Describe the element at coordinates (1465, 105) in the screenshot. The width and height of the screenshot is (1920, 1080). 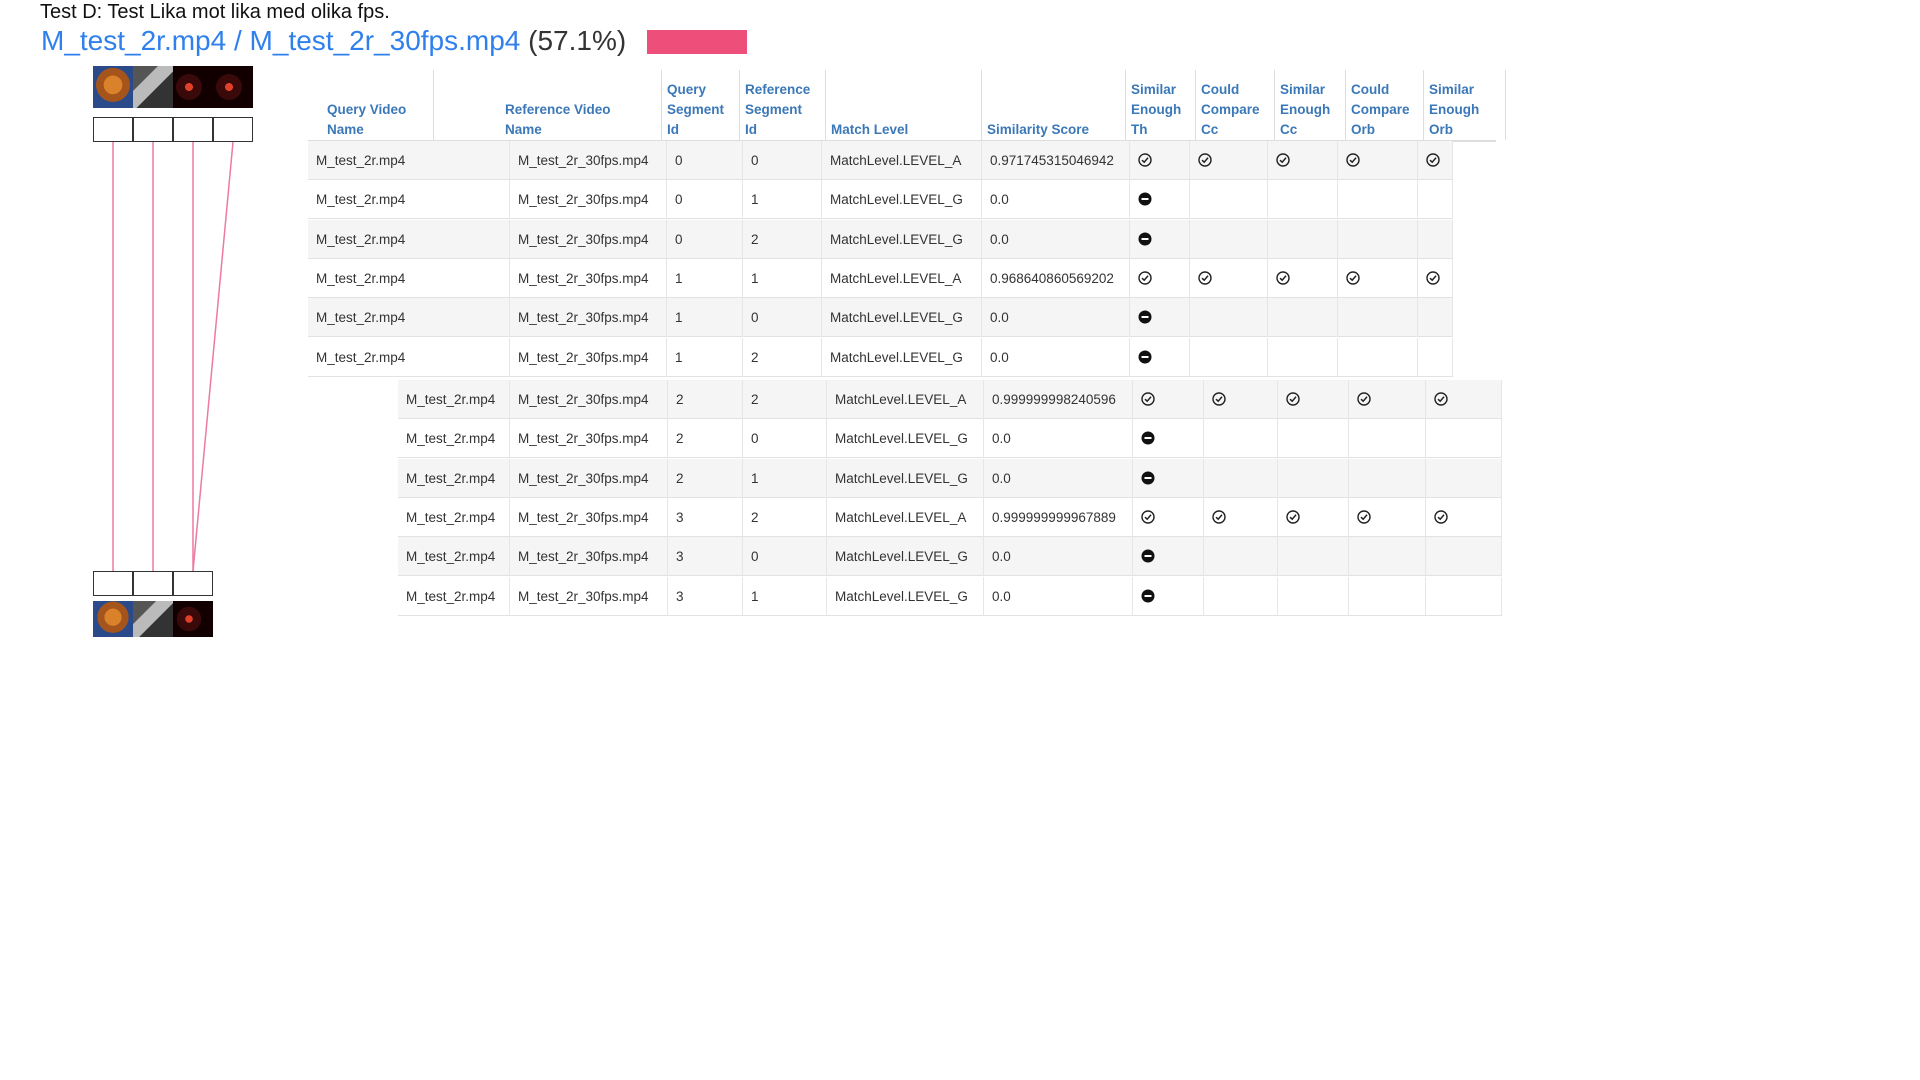
I see `column-header: Similar Enough Orb` at that location.